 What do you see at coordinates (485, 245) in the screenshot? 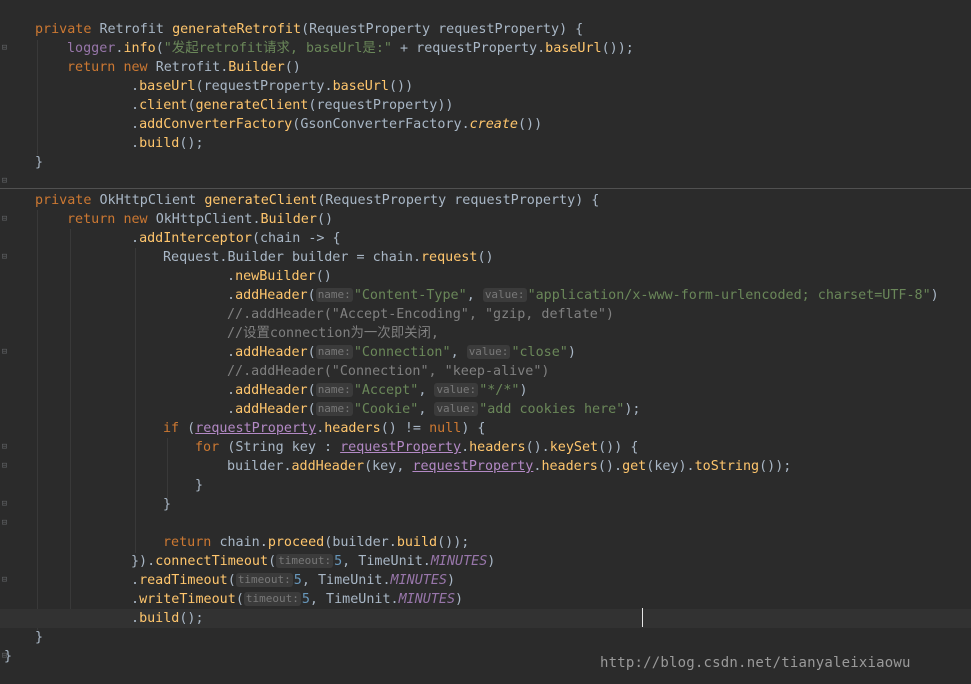
I see `code-line-12: ⊟ .addInterceptor(chain -> {` at bounding box center [485, 245].